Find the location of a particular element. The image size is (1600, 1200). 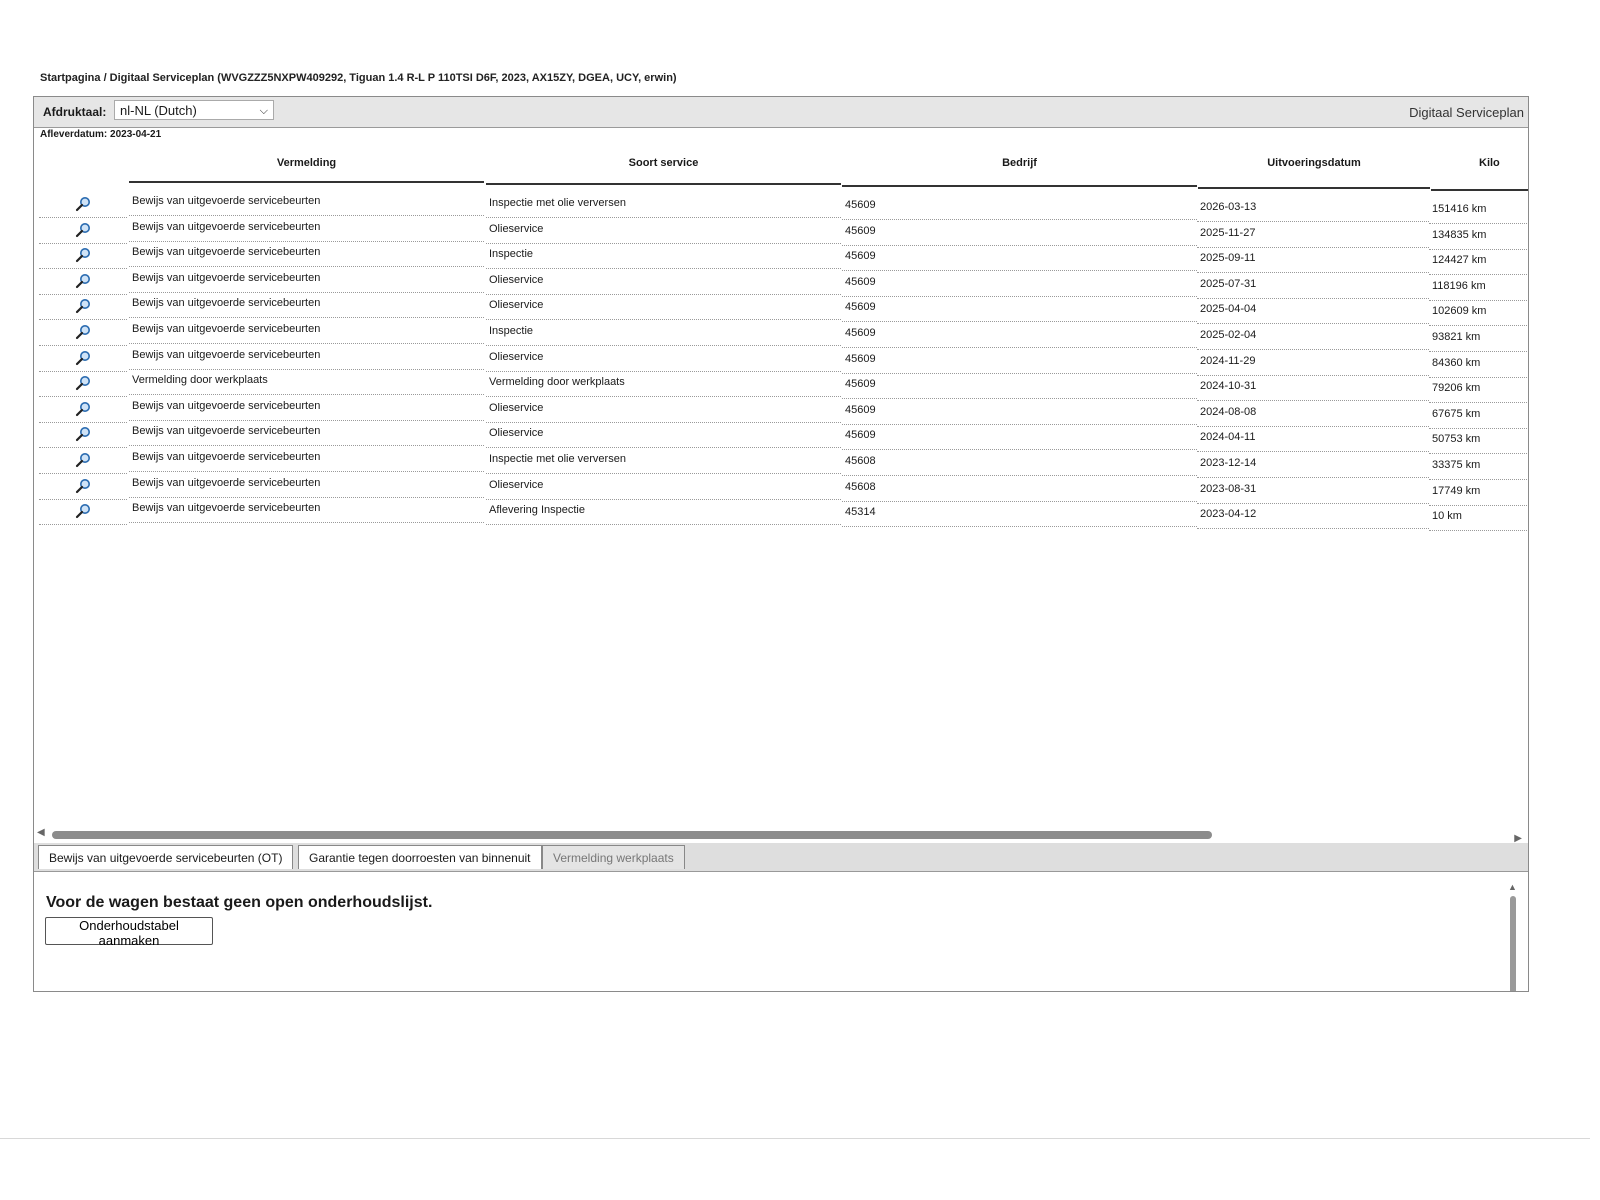

cell-bedrijf: 45314 is located at coordinates (1019, 515).